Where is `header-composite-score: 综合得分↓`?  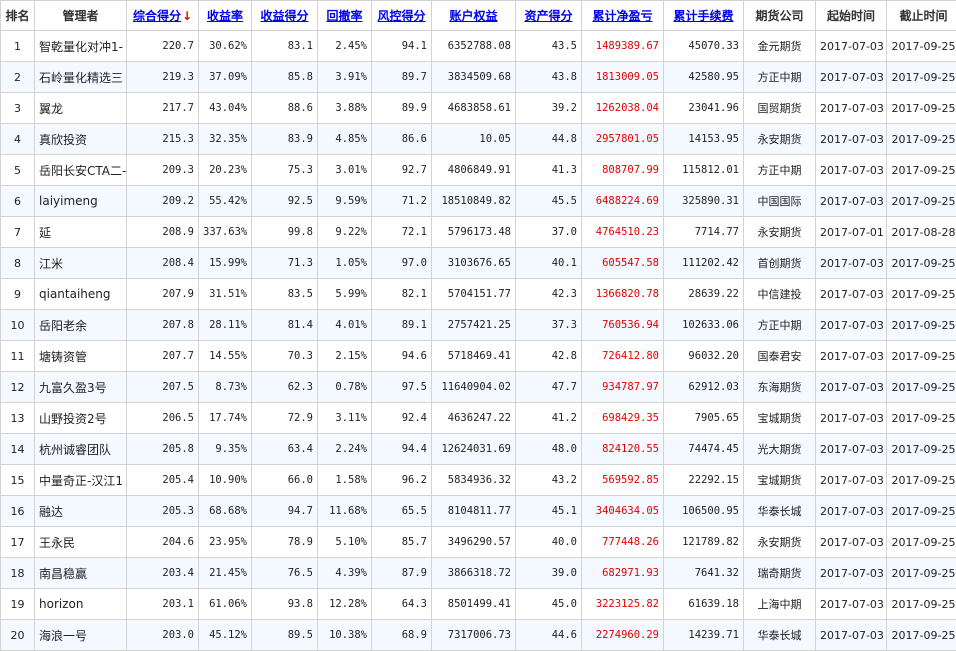 header-composite-score: 综合得分↓ is located at coordinates (163, 16).